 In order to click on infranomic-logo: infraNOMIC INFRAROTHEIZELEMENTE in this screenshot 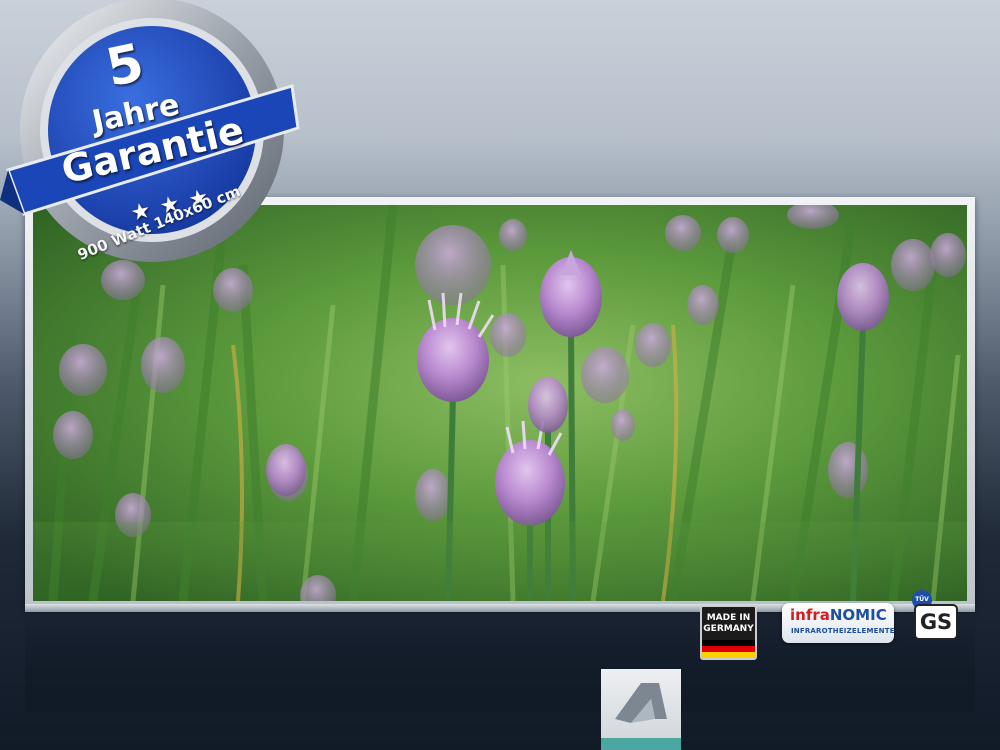, I will do `click(838, 623)`.